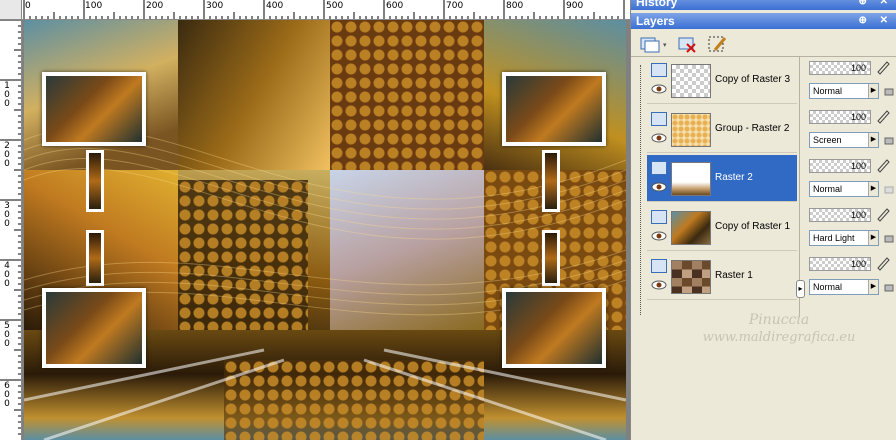  What do you see at coordinates (875, 21) in the screenshot?
I see `layers-header-buttons: ⊕ ✕` at bounding box center [875, 21].